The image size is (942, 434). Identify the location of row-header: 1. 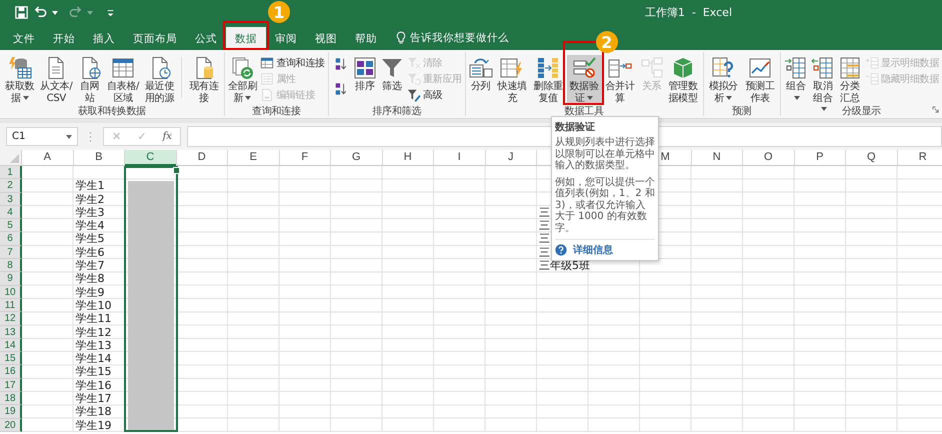
(11, 173).